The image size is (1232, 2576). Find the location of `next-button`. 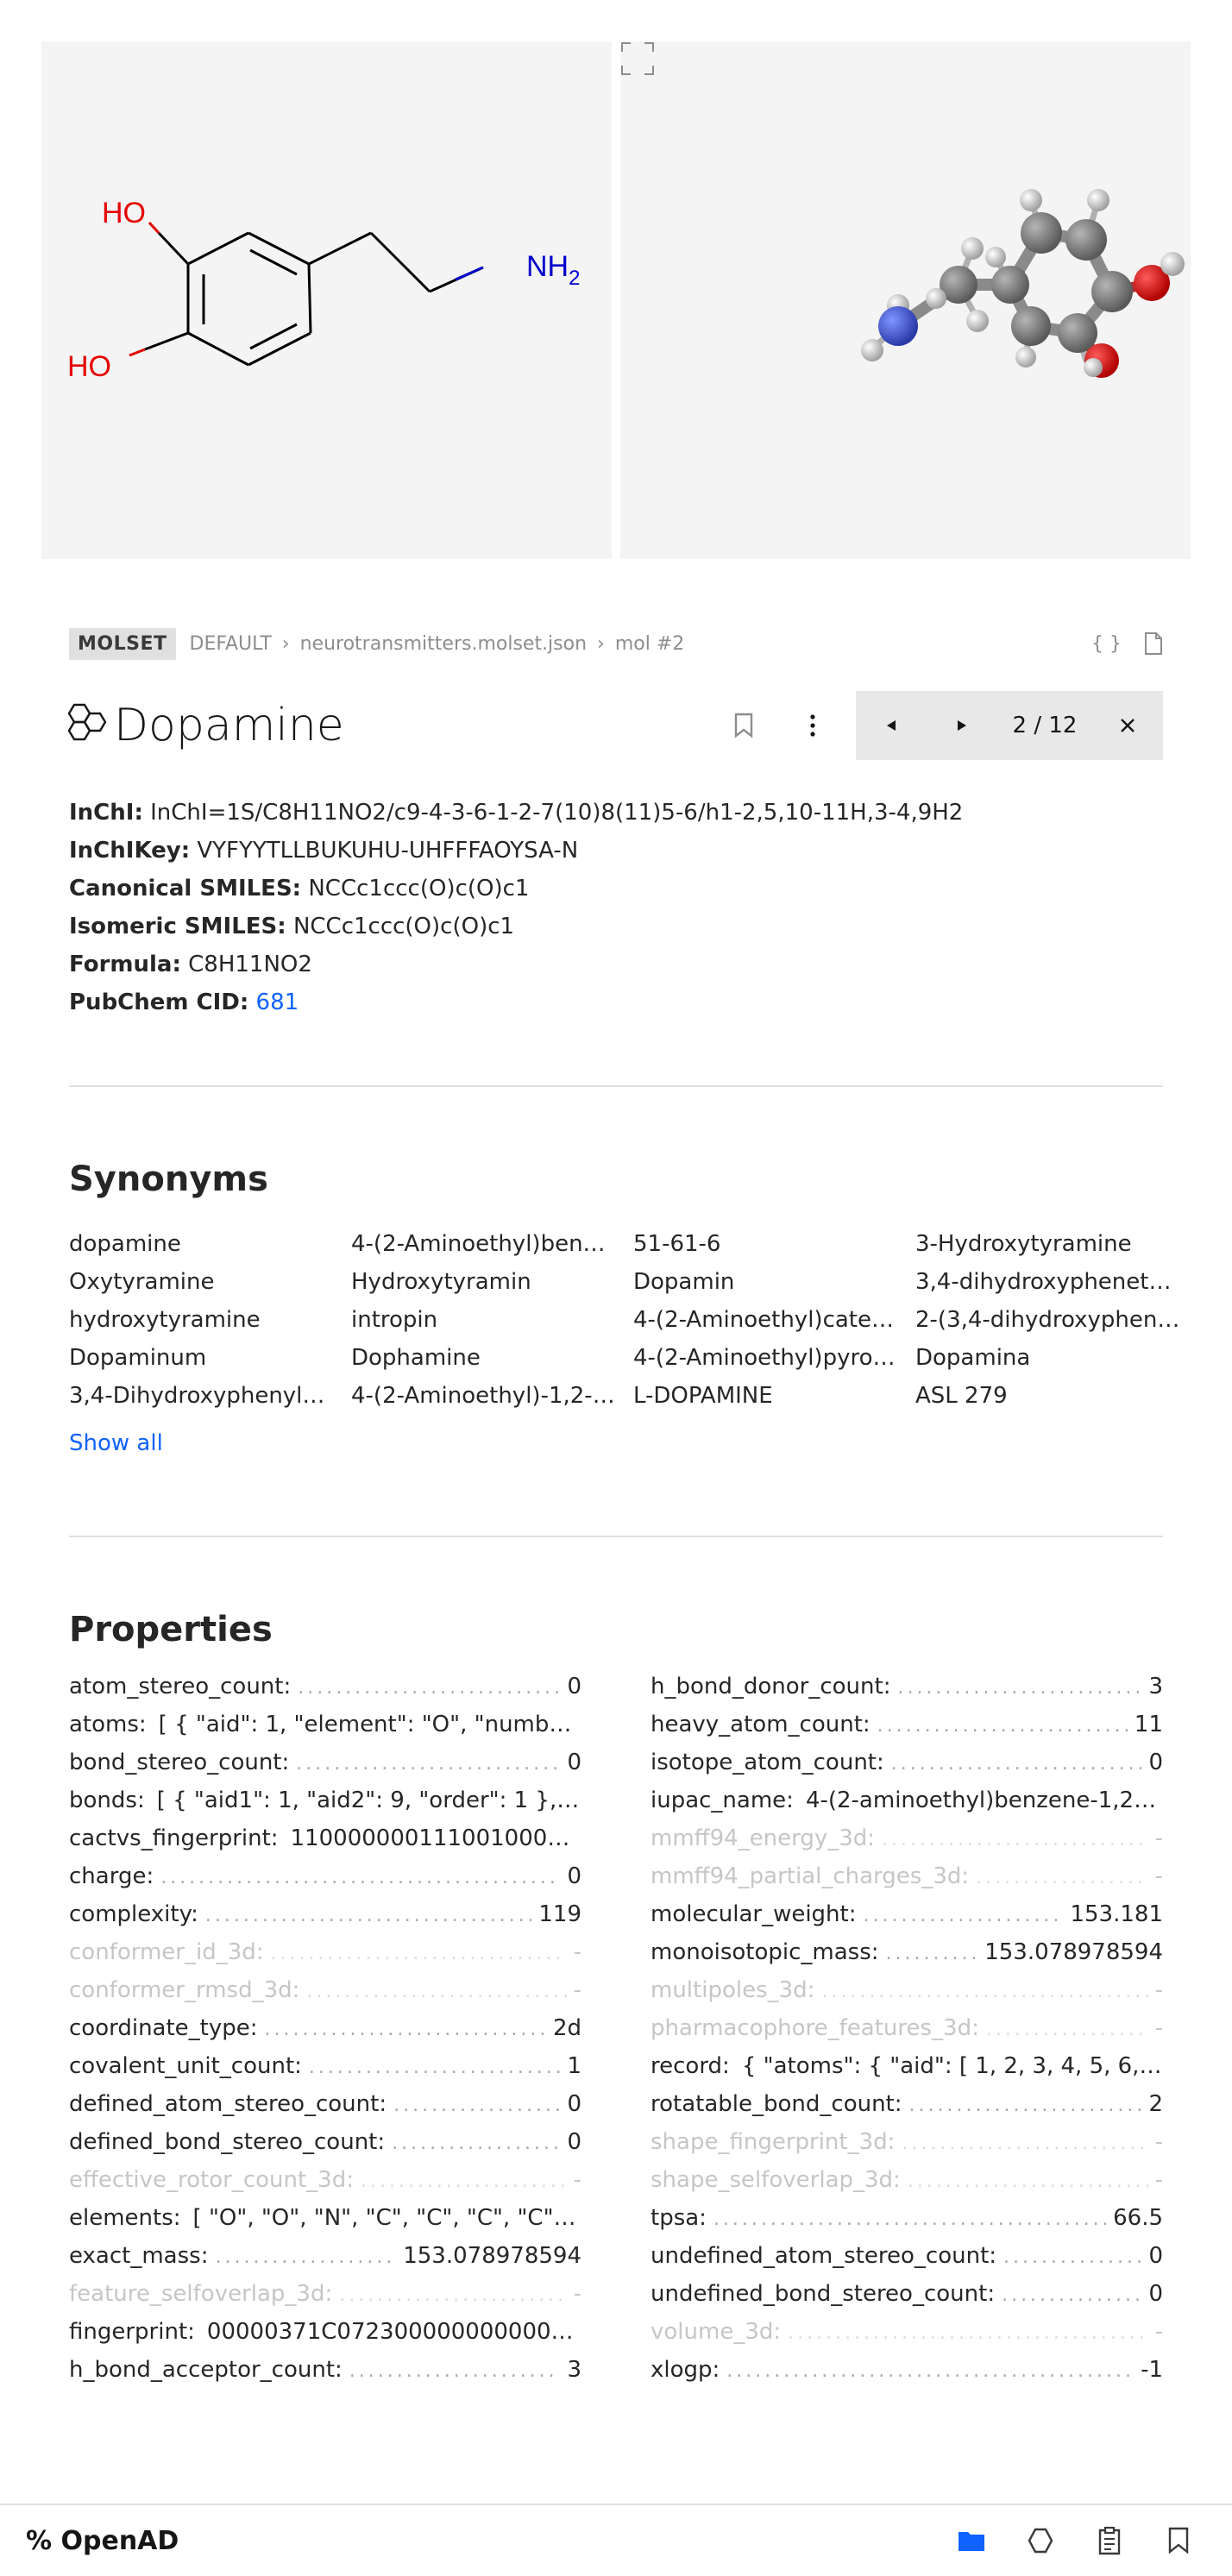

next-button is located at coordinates (962, 725).